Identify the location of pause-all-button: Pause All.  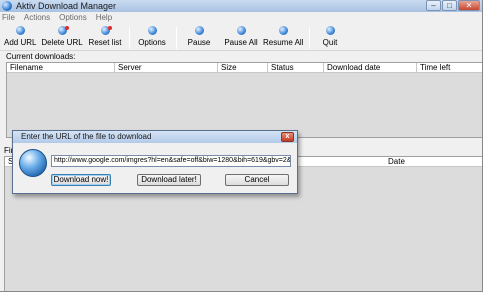
(241, 38).